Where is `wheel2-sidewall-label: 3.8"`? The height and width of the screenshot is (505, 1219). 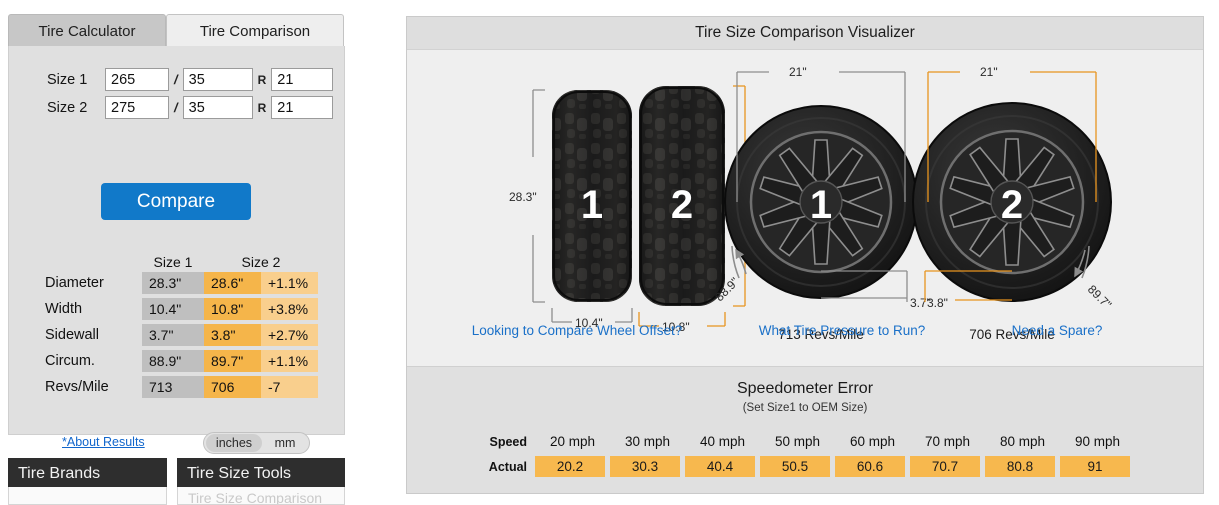 wheel2-sidewall-label: 3.8" is located at coordinates (937, 303).